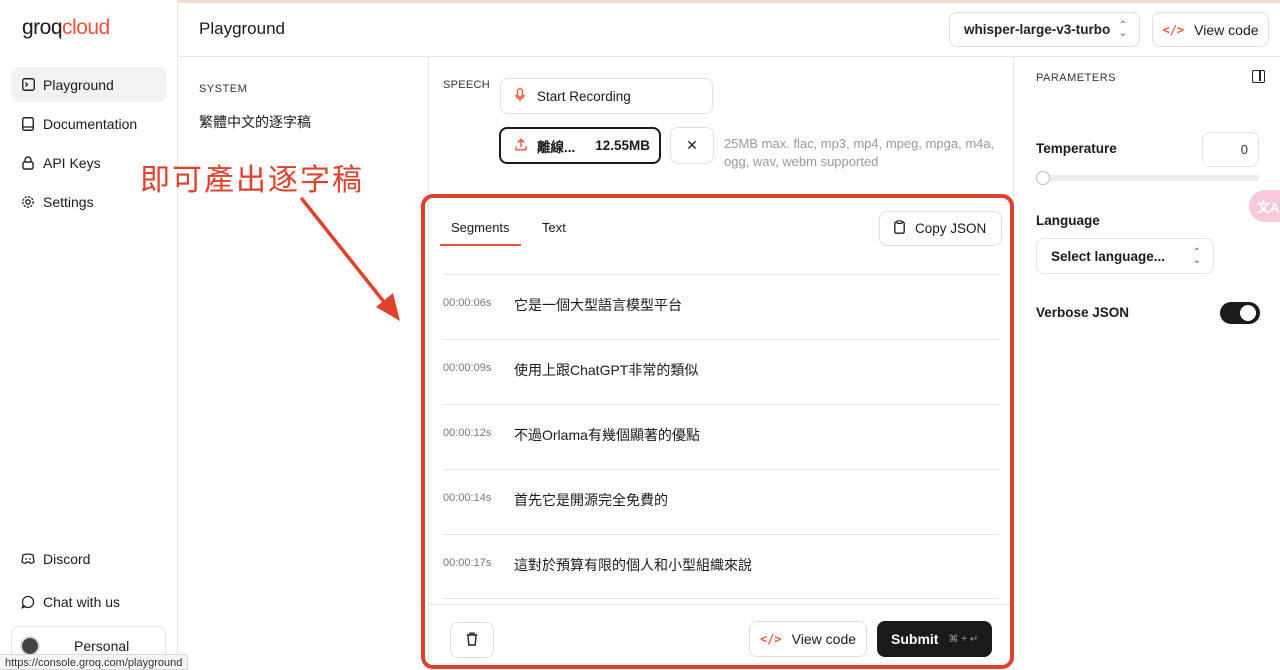  I want to click on bottom-nav: Discord Chat with us, so click(89, 584).